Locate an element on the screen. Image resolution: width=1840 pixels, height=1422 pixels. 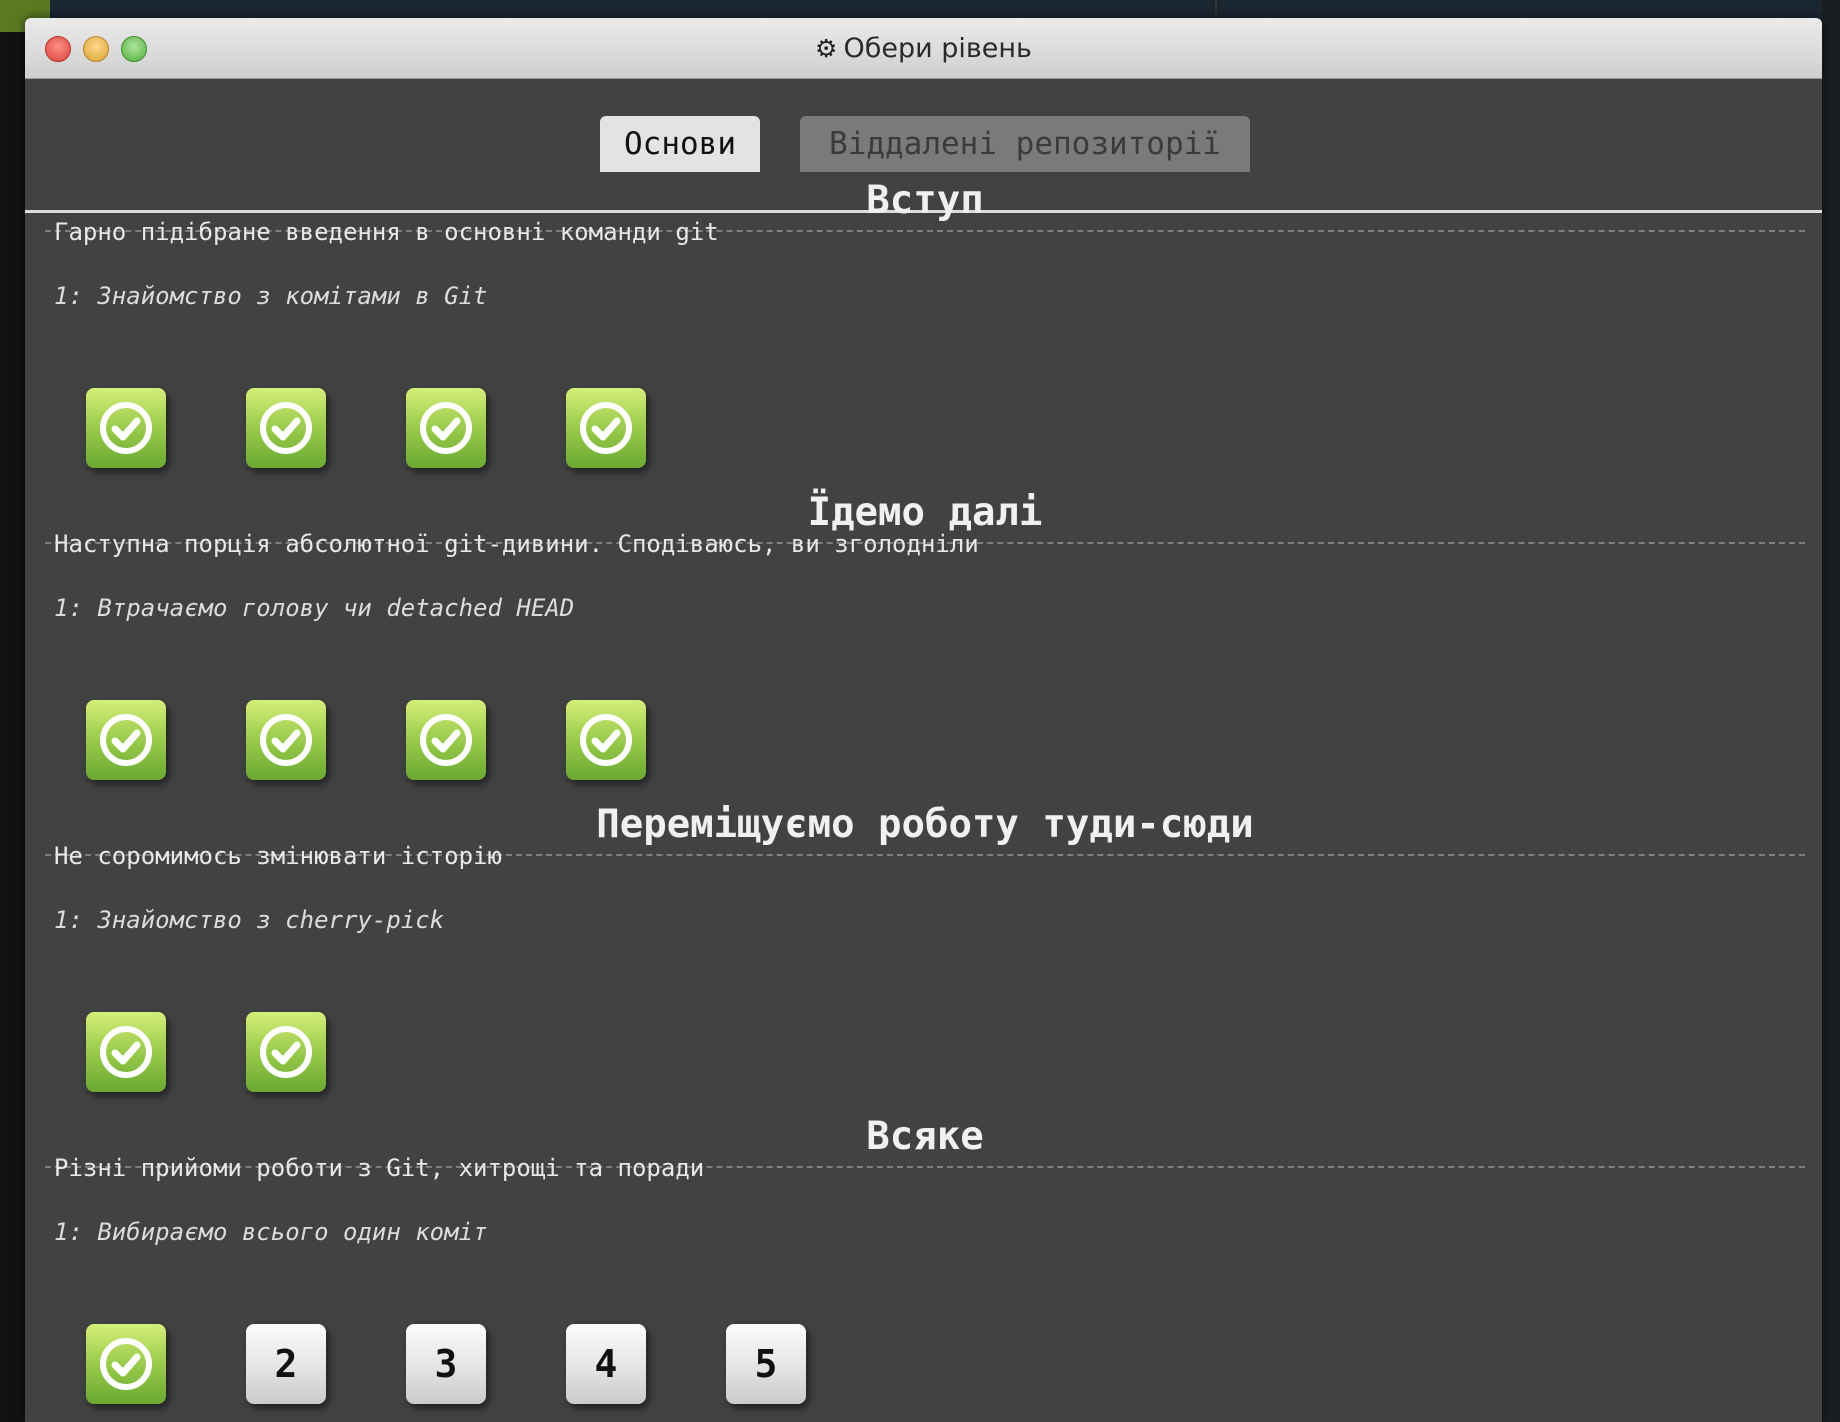
title-bar: ⚙ Обери рівень is located at coordinates (923, 48).